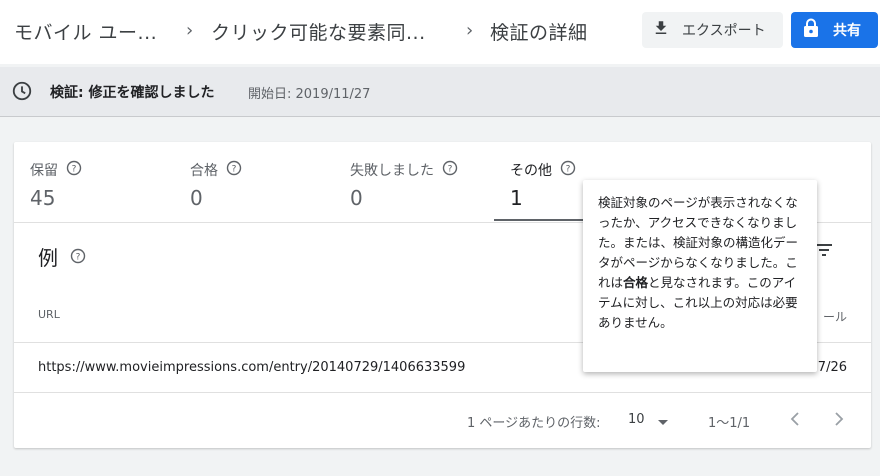 This screenshot has width=880, height=476. What do you see at coordinates (430, 185) in the screenshot?
I see `stat-failed: 失敗しました ? 0` at bounding box center [430, 185].